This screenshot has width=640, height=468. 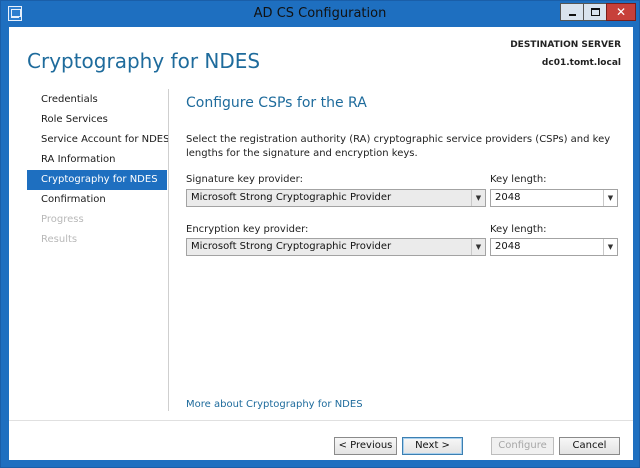 I want to click on nav-item-service-account-for-ndes: Service Account for NDES, so click(x=98, y=140).